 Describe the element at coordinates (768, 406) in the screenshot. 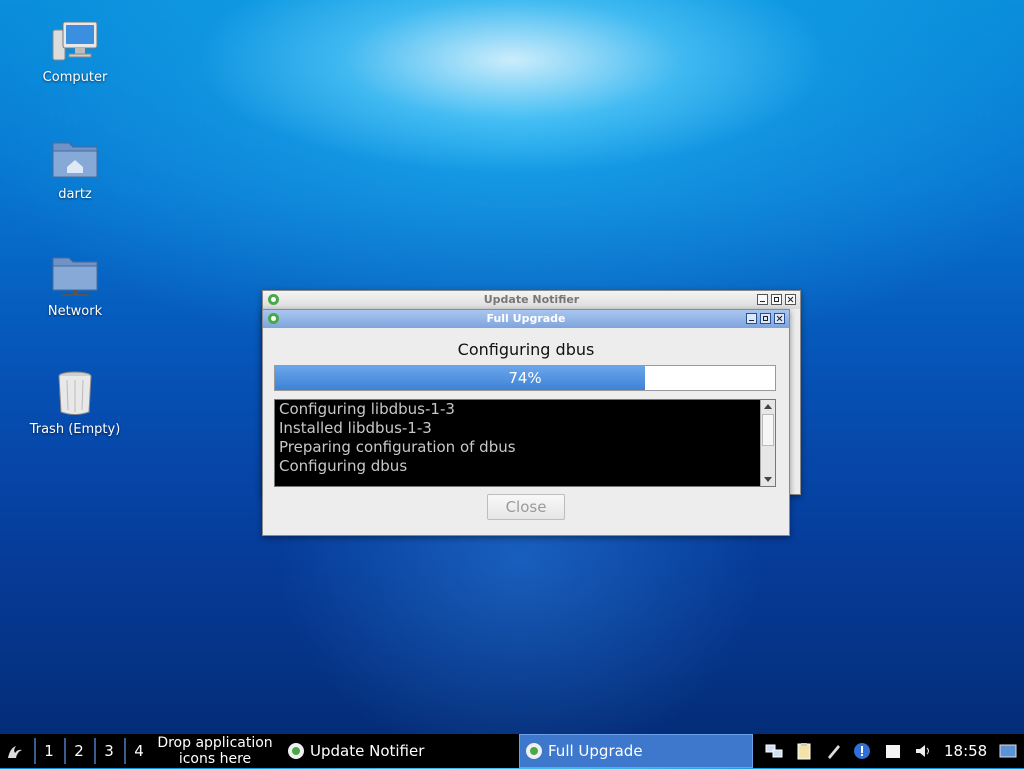

I see `scroll-up-icon` at that location.